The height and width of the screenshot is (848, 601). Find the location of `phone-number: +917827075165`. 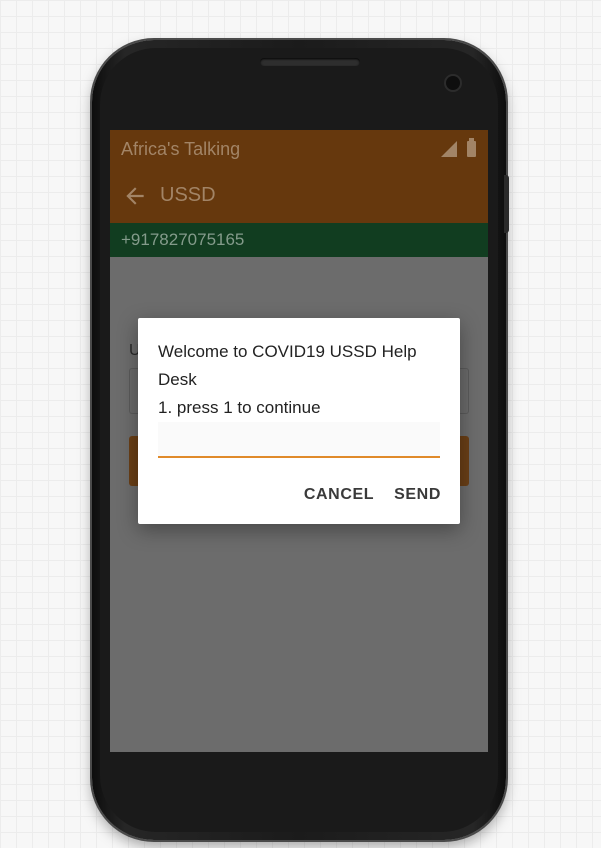

phone-number: +917827075165 is located at coordinates (183, 239).